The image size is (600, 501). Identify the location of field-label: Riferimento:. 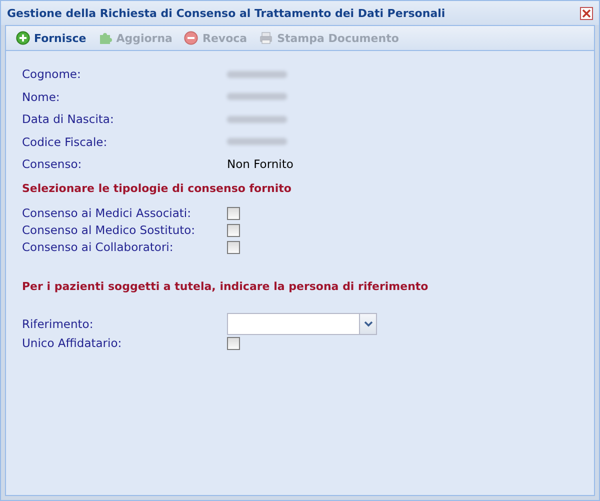
(58, 323).